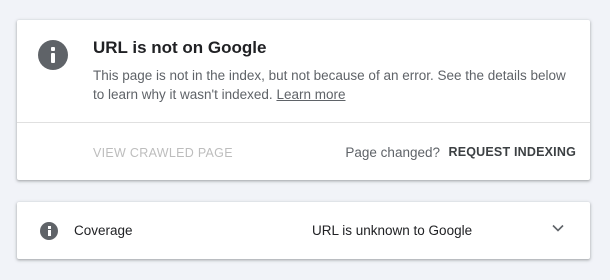 Image resolution: width=610 pixels, height=280 pixels. What do you see at coordinates (180, 47) in the screenshot?
I see `status-title: URL is not on Google` at bounding box center [180, 47].